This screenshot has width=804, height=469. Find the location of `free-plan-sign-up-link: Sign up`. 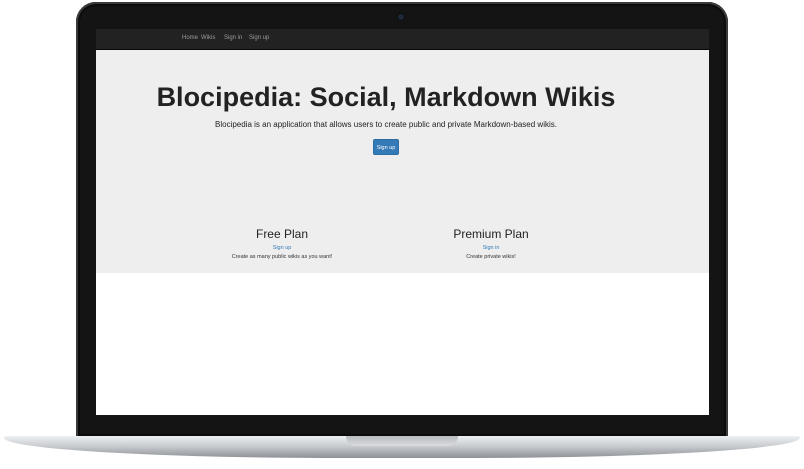

free-plan-sign-up-link: Sign up is located at coordinates (282, 248).